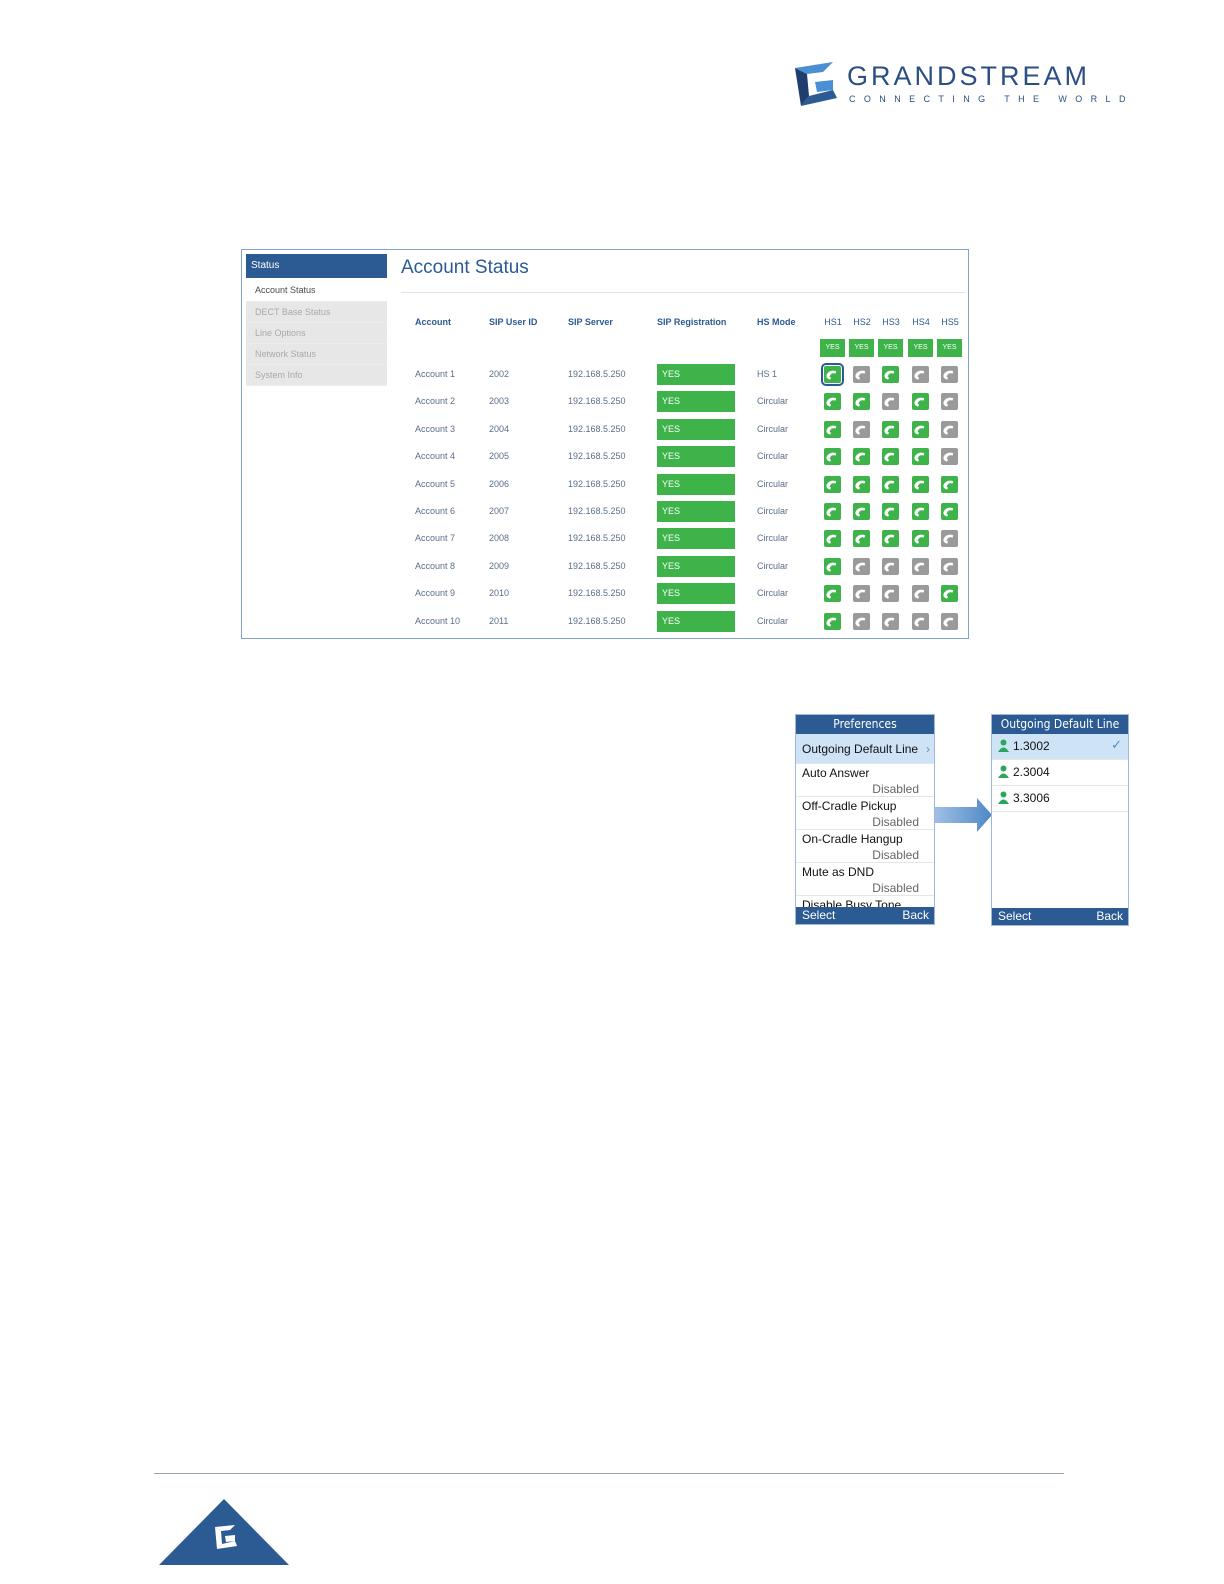 The height and width of the screenshot is (1584, 1224). I want to click on pref-item-outgoing-default-line: Outgoing Default Line ›, so click(865, 749).